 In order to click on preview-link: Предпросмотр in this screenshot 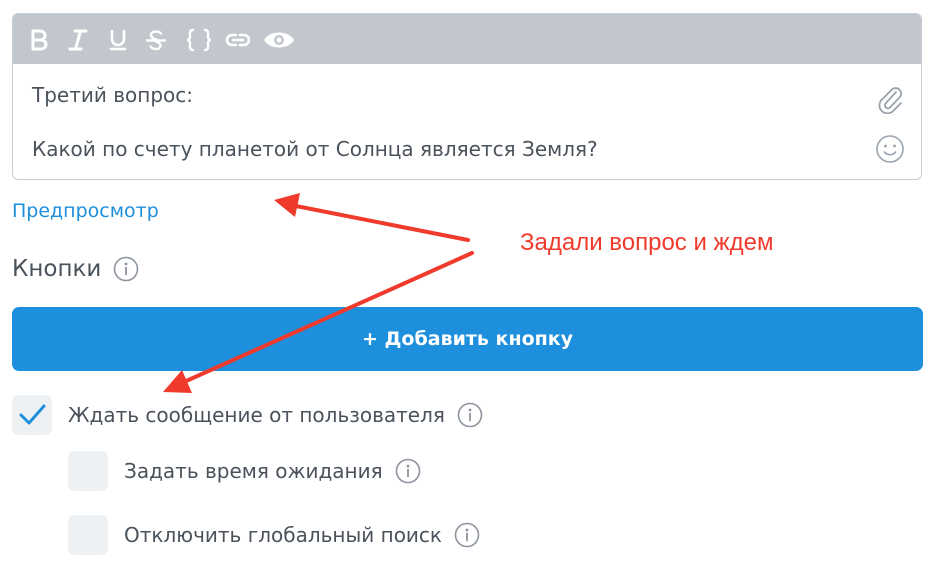, I will do `click(85, 211)`.